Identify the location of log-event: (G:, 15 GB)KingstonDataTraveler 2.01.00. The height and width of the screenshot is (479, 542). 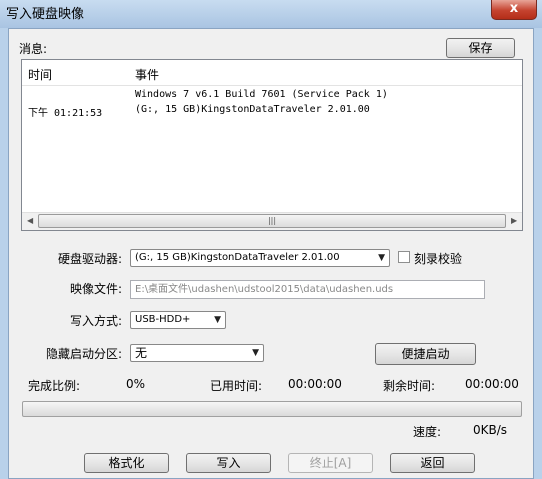
(252, 109).